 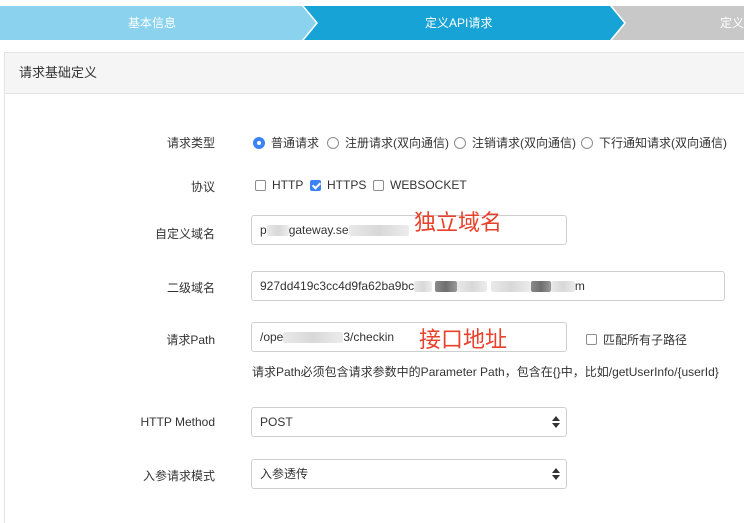 I want to click on checkbox-label: HTTP, so click(x=288, y=185).